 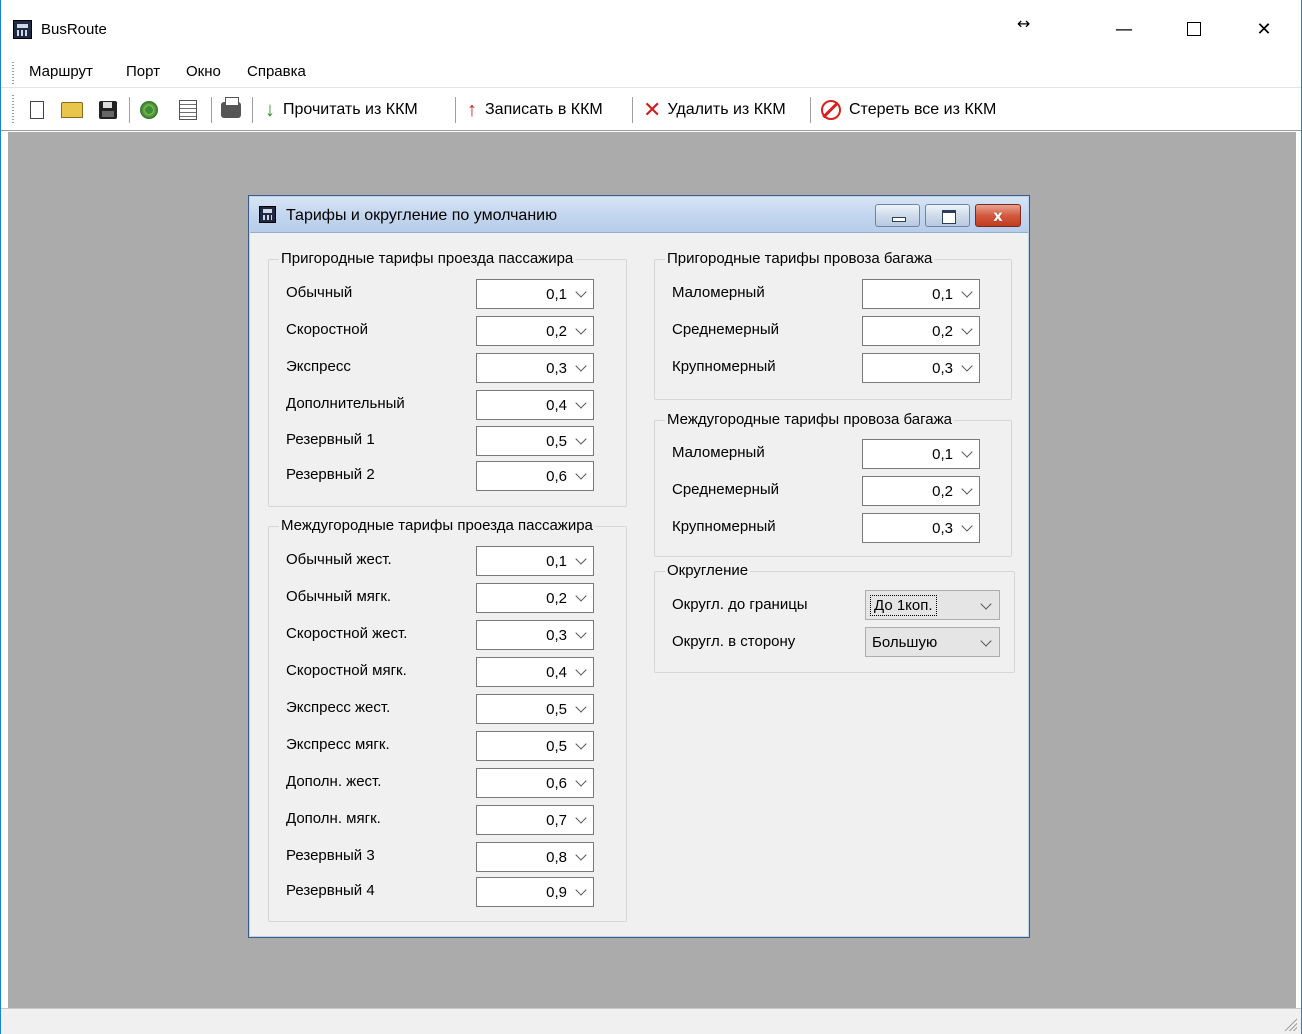 What do you see at coordinates (556, 857) in the screenshot?
I see `combo-value: 0,8` at bounding box center [556, 857].